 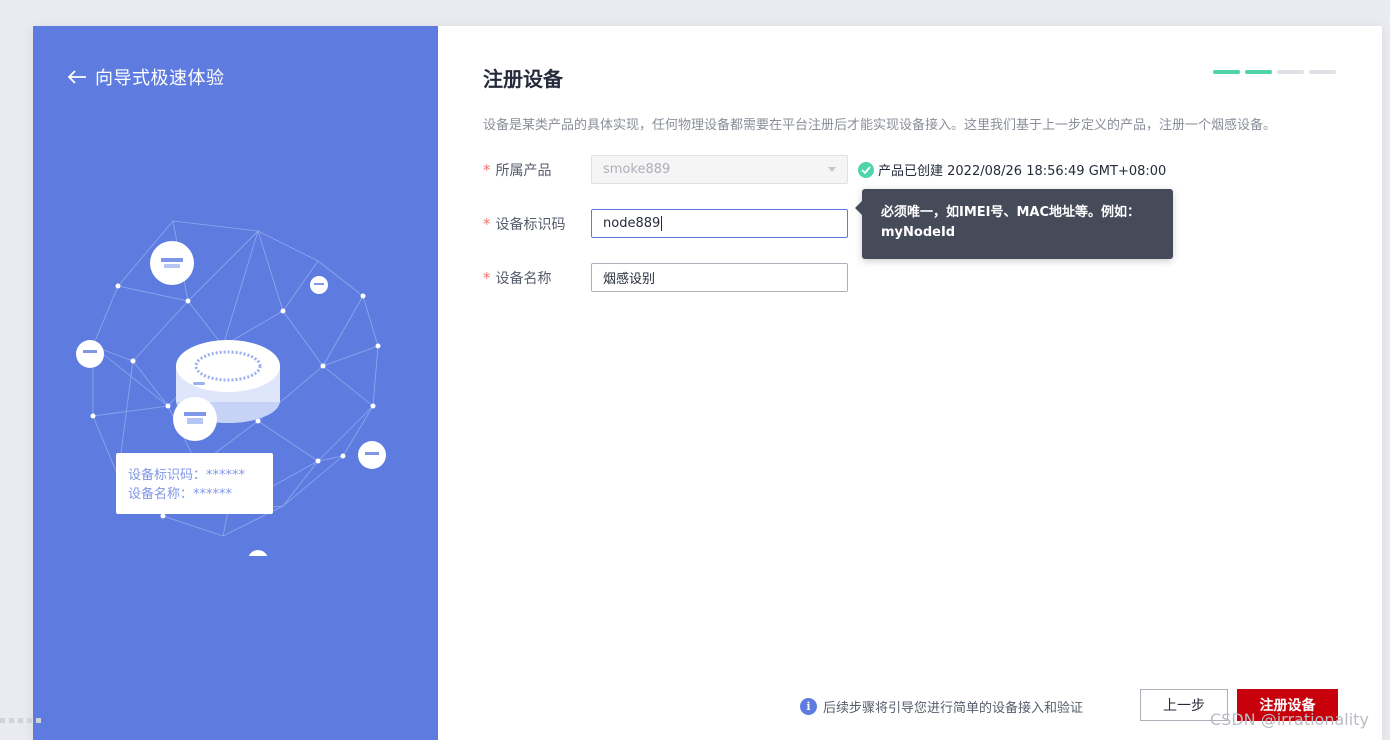 I want to click on chevron-down-icon, so click(x=832, y=169).